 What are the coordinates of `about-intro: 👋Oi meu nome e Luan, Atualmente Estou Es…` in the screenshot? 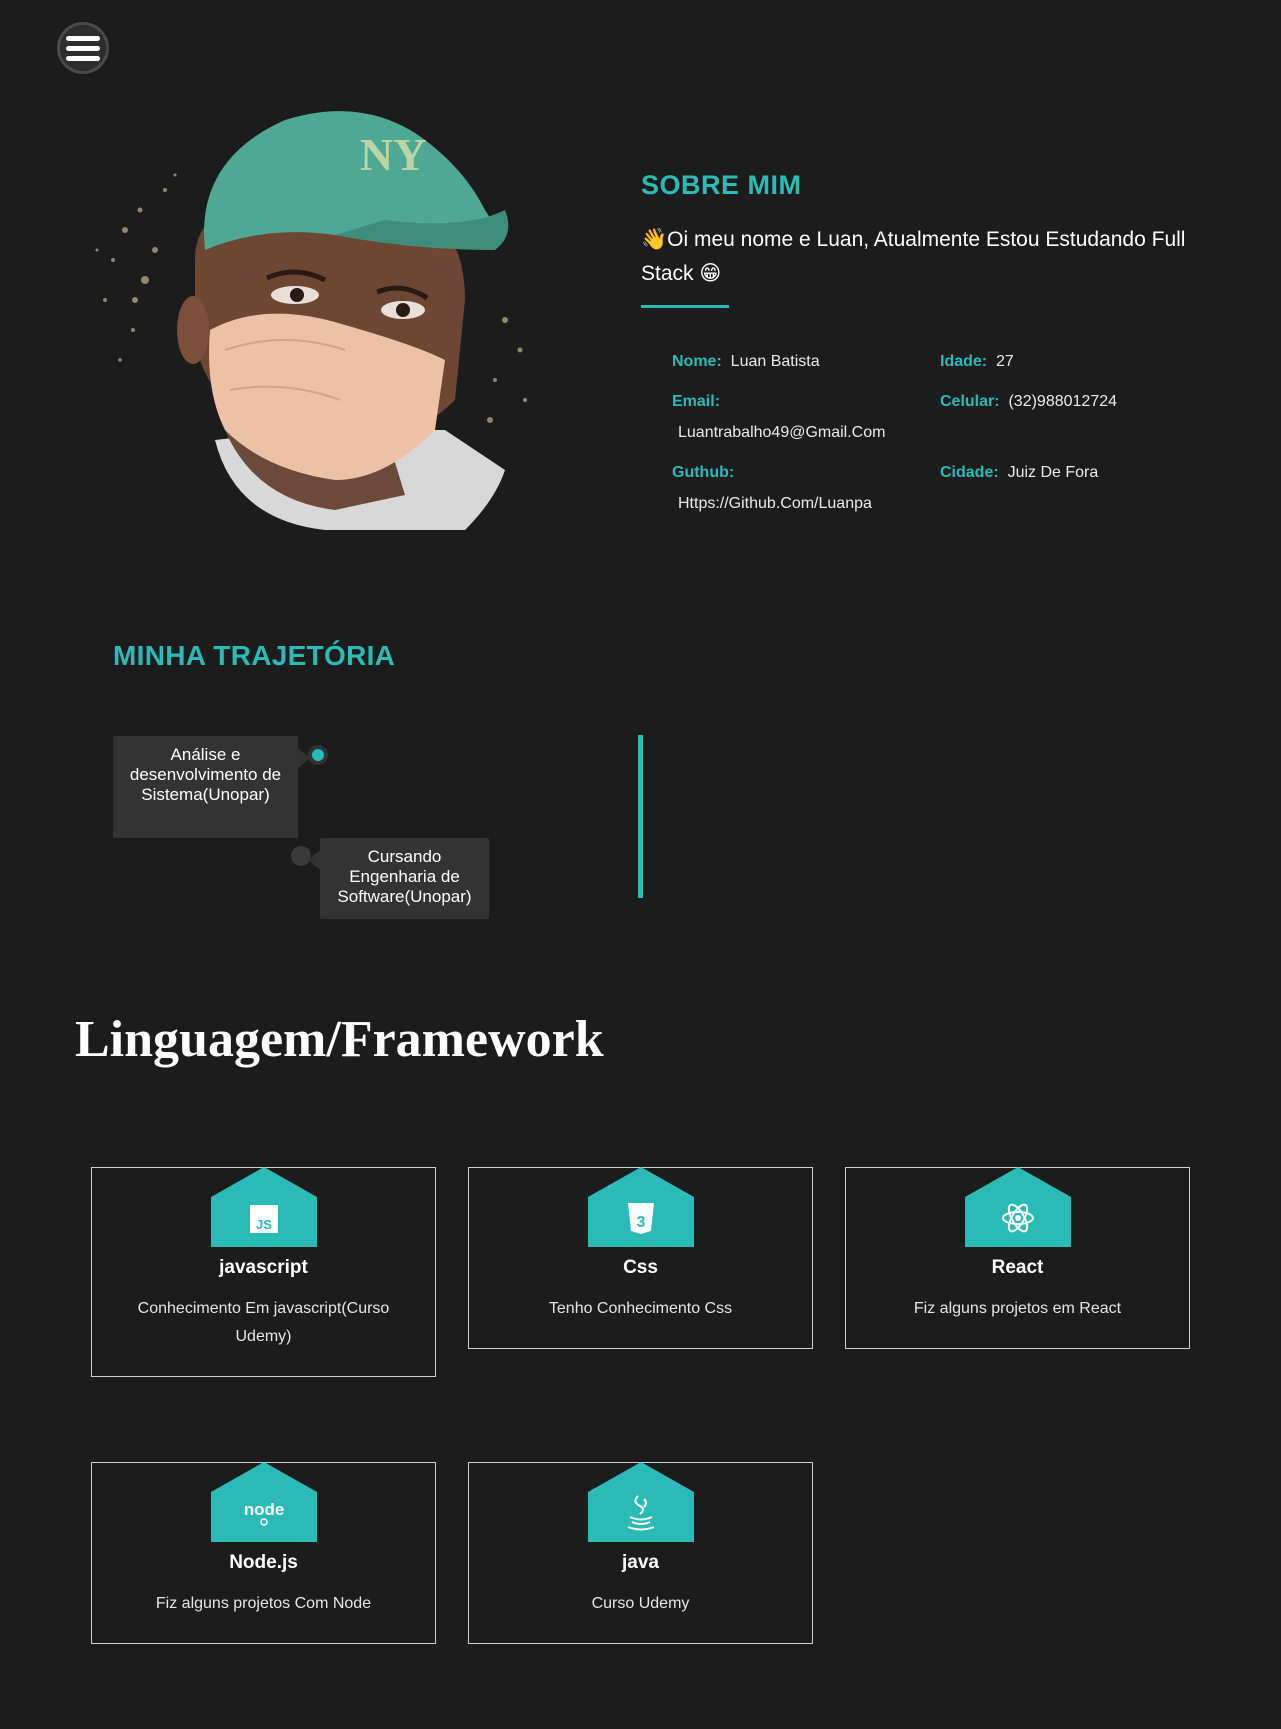 It's located at (913, 256).